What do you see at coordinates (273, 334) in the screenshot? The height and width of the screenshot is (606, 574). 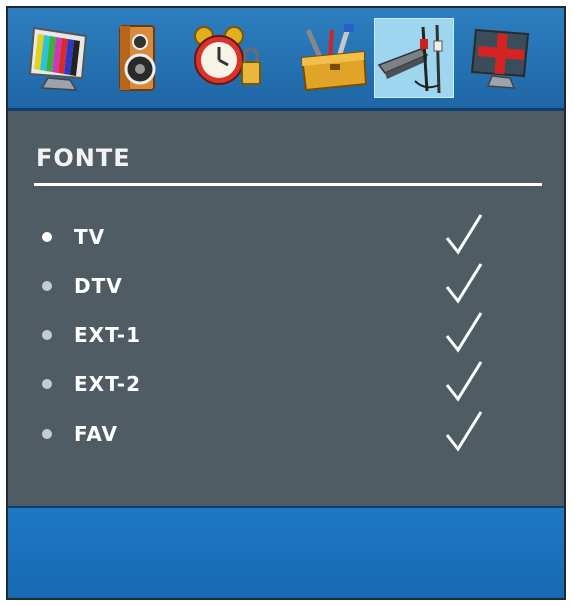 I see `source-item-ext-1: EXT-1` at bounding box center [273, 334].